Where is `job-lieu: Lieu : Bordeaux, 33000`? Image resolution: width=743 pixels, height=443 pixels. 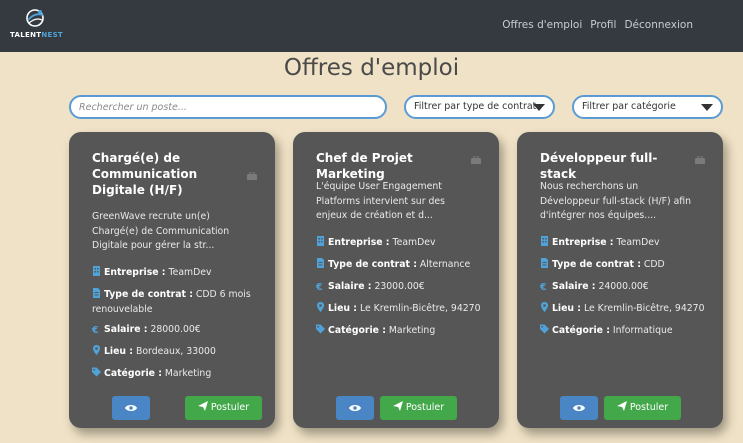 job-lieu: Lieu : Bordeaux, 33000 is located at coordinates (174, 352).